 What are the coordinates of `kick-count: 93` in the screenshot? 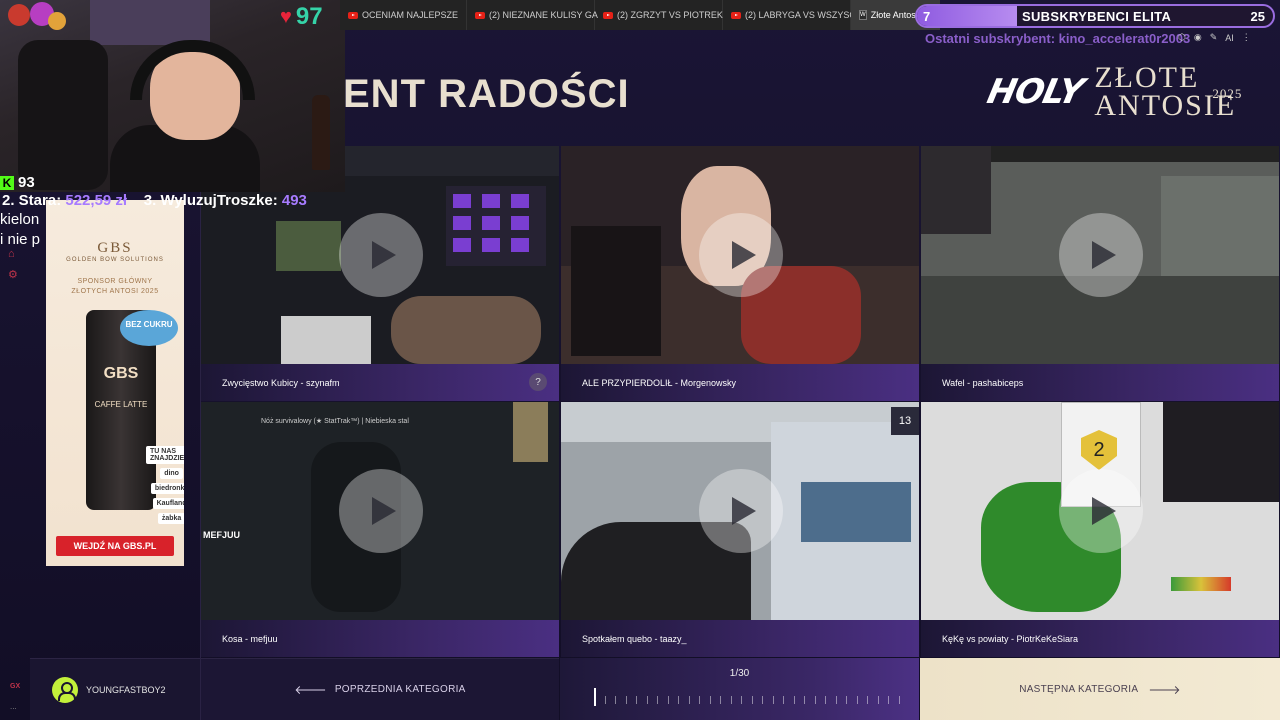 It's located at (26, 182).